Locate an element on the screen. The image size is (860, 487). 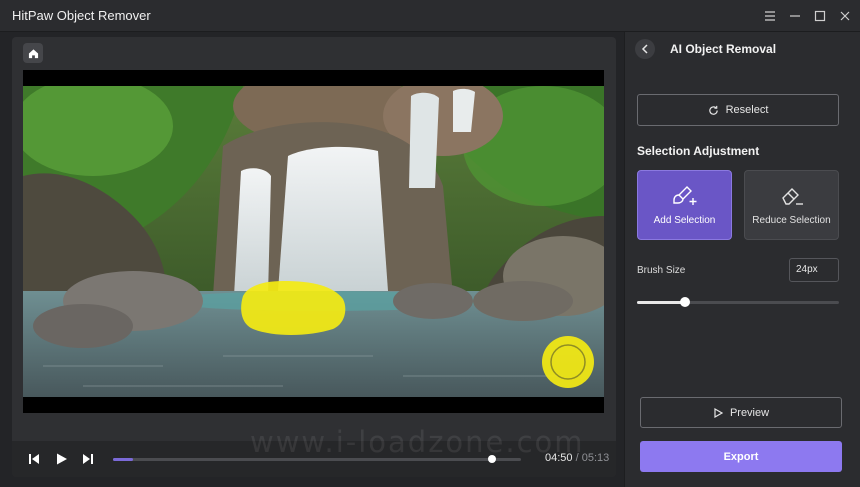
brush-size-slider is located at coordinates (738, 302).